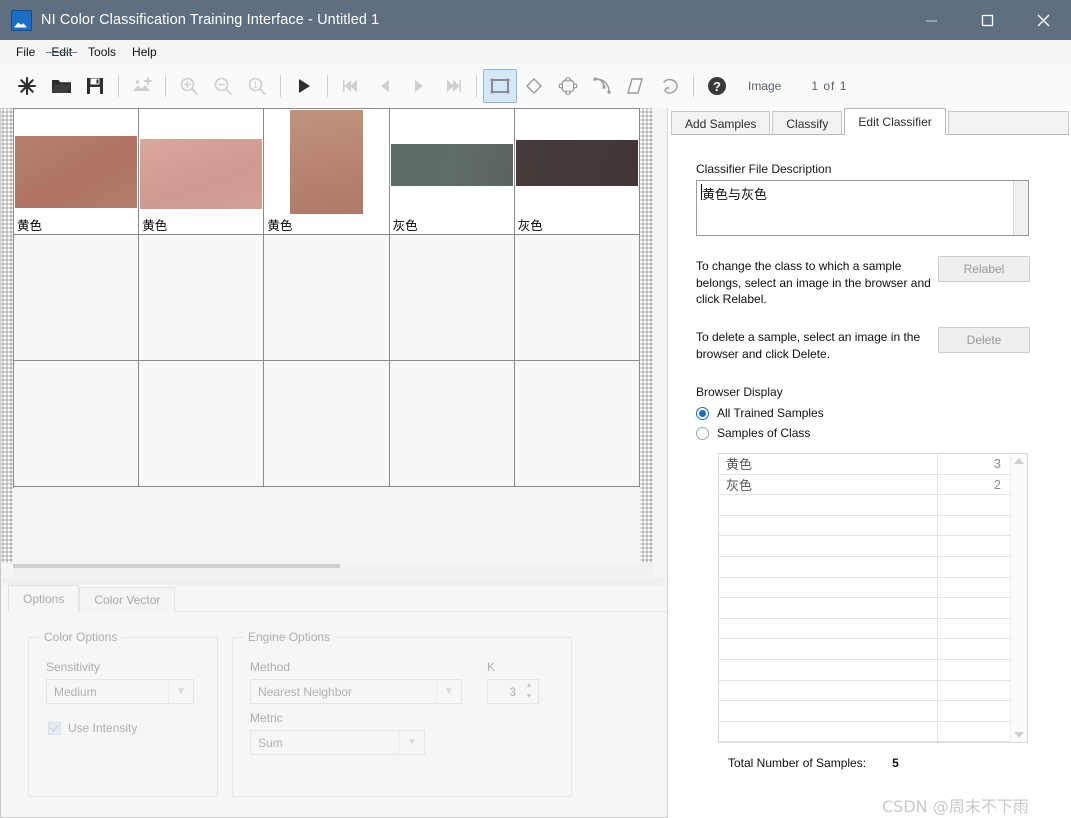 The image size is (1071, 818). What do you see at coordinates (646, 335) in the screenshot?
I see `browser-scroll-track-right` at bounding box center [646, 335].